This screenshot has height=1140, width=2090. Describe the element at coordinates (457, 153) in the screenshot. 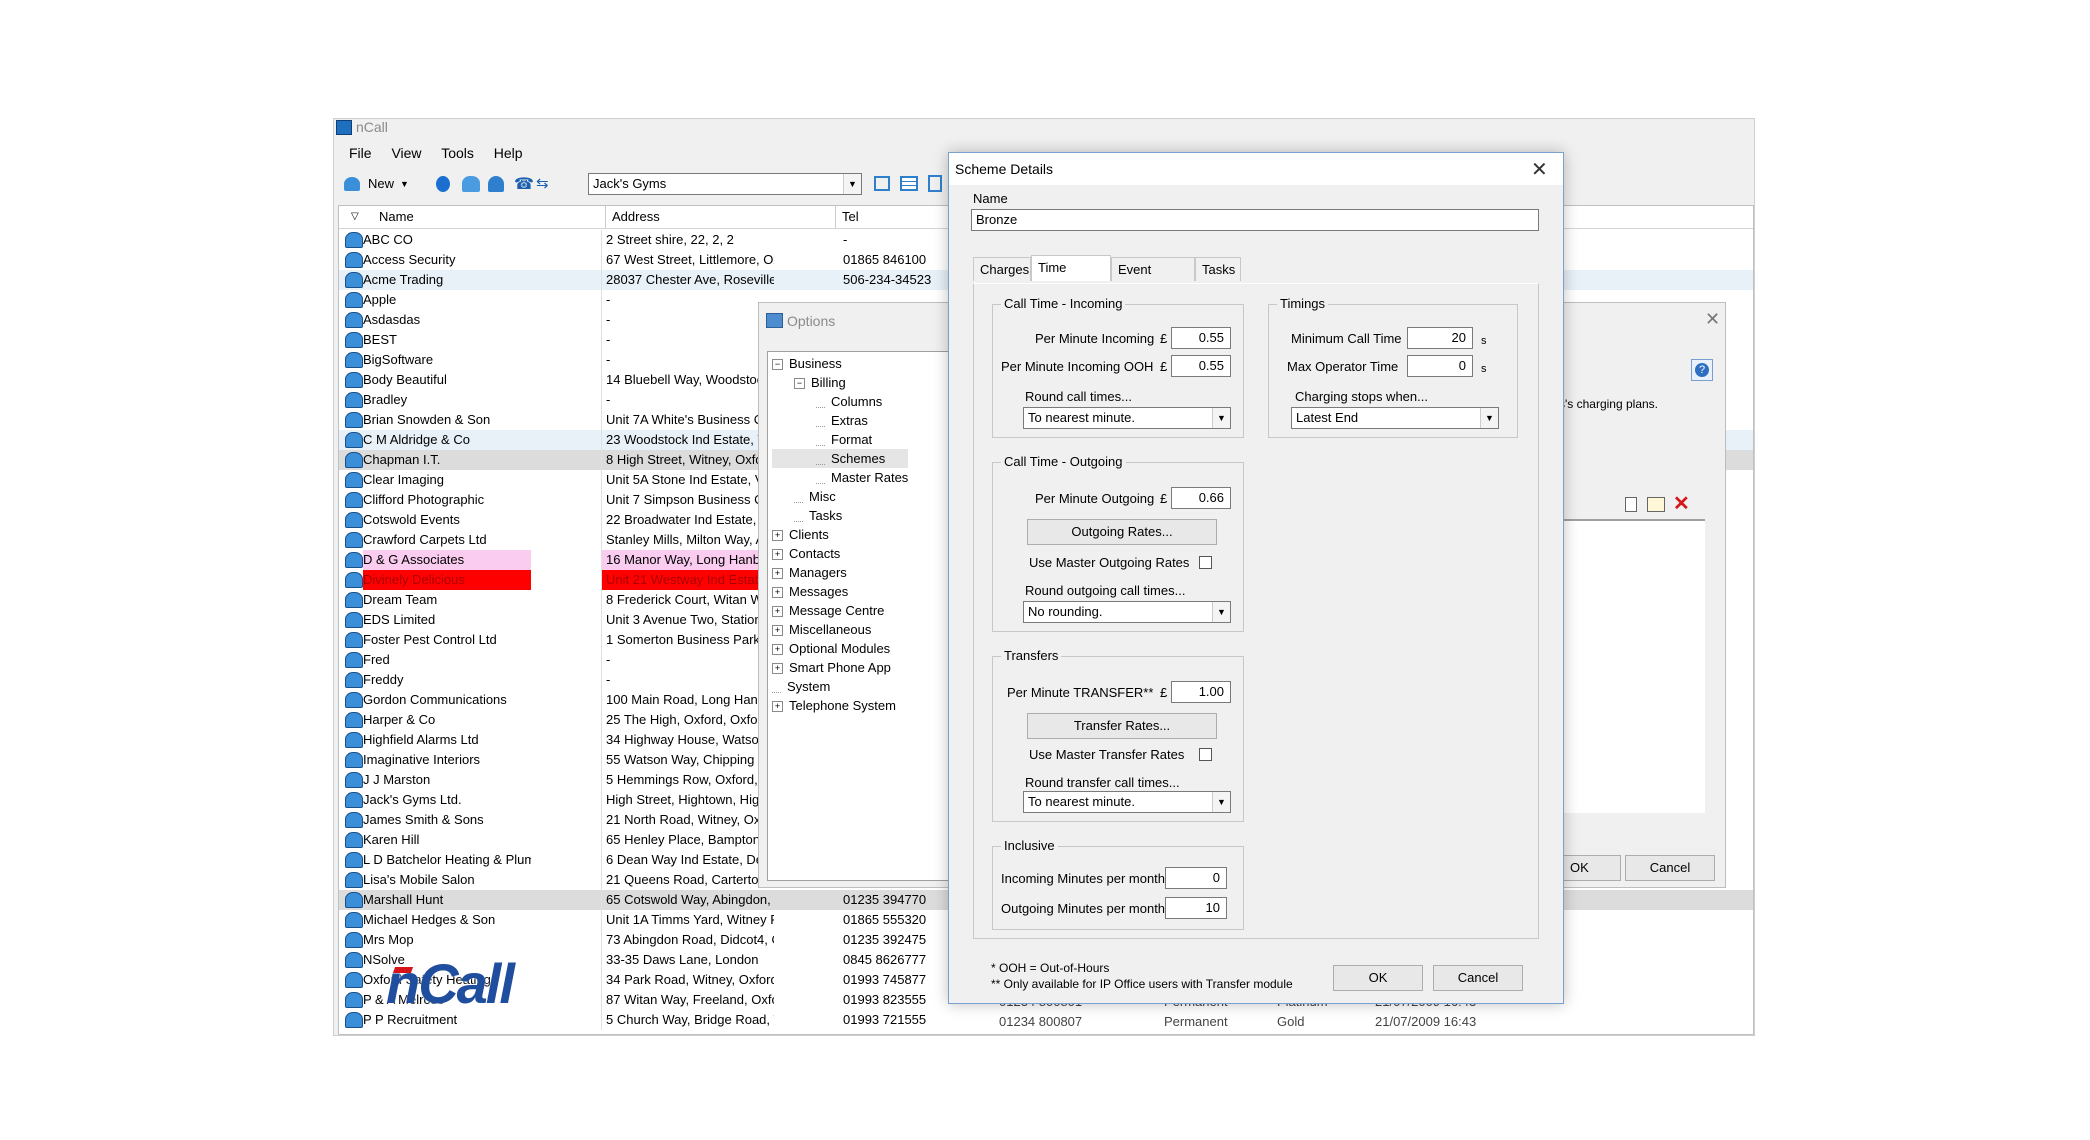

I see `menu-tools: Tools` at that location.